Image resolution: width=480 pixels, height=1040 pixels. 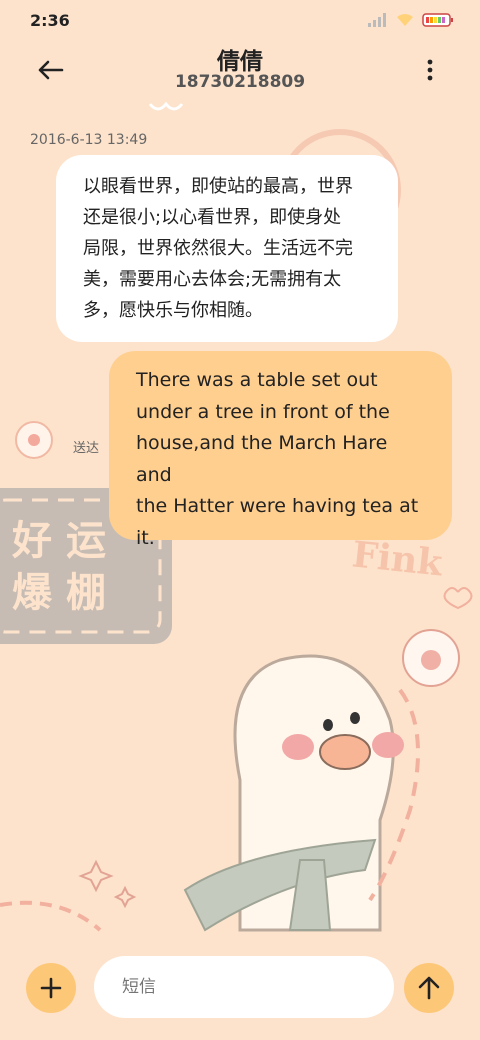 What do you see at coordinates (377, 20) in the screenshot?
I see `signal-icon` at bounding box center [377, 20].